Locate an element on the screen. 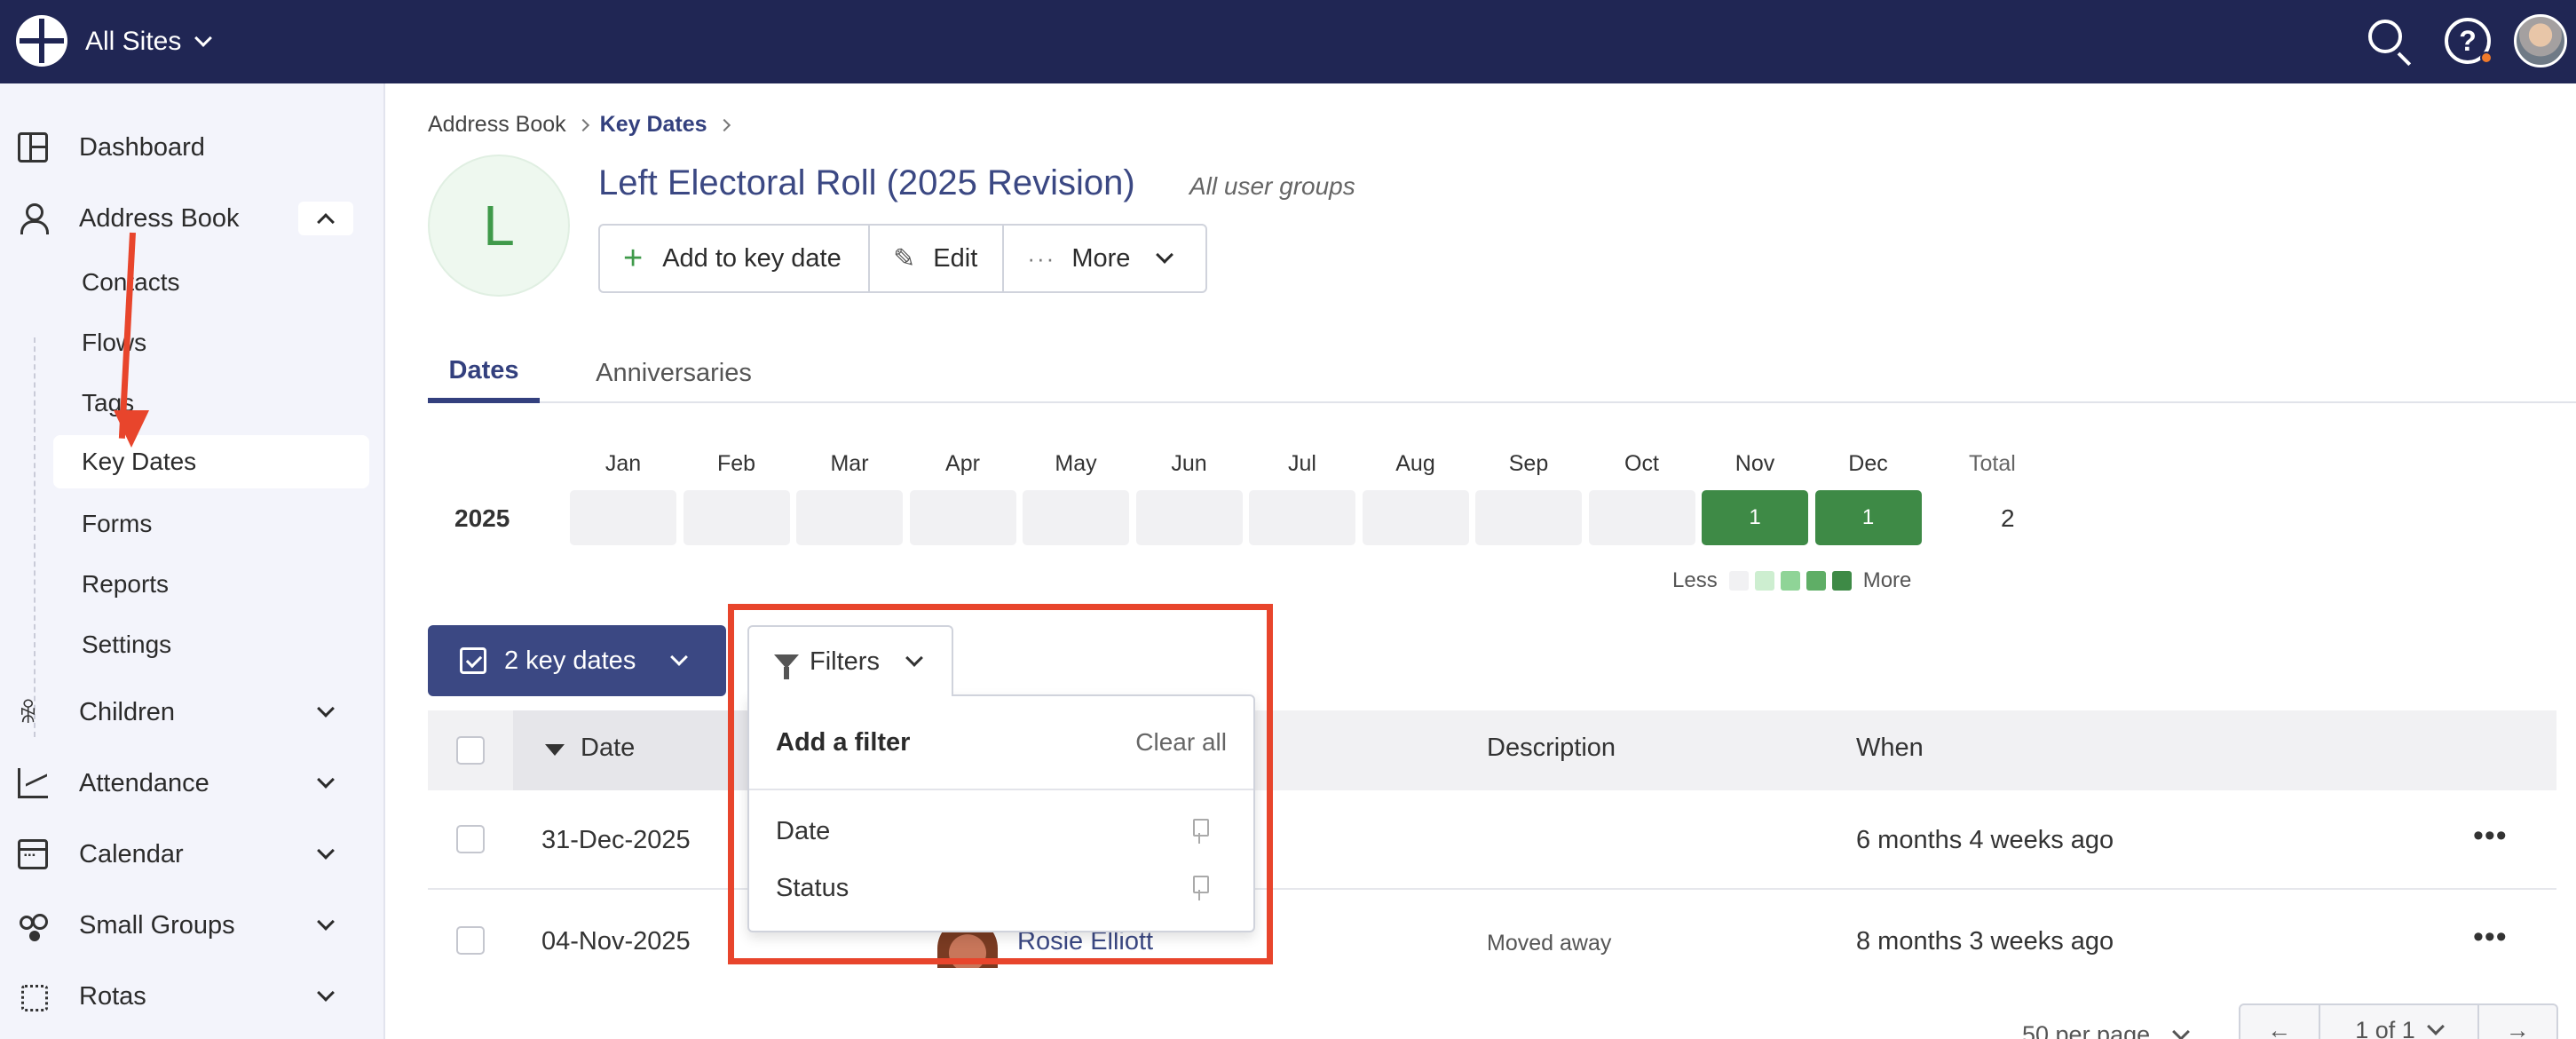 Image resolution: width=2576 pixels, height=1039 pixels. sidebar-item-children: Children is located at coordinates (192, 712).